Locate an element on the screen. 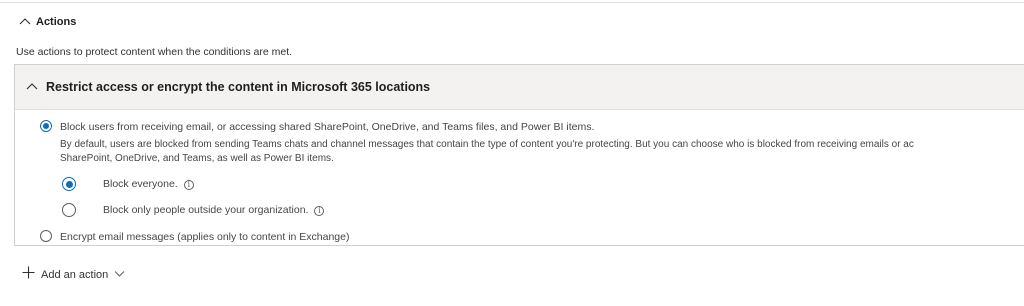  add-action-button: Add an action is located at coordinates (73, 275).